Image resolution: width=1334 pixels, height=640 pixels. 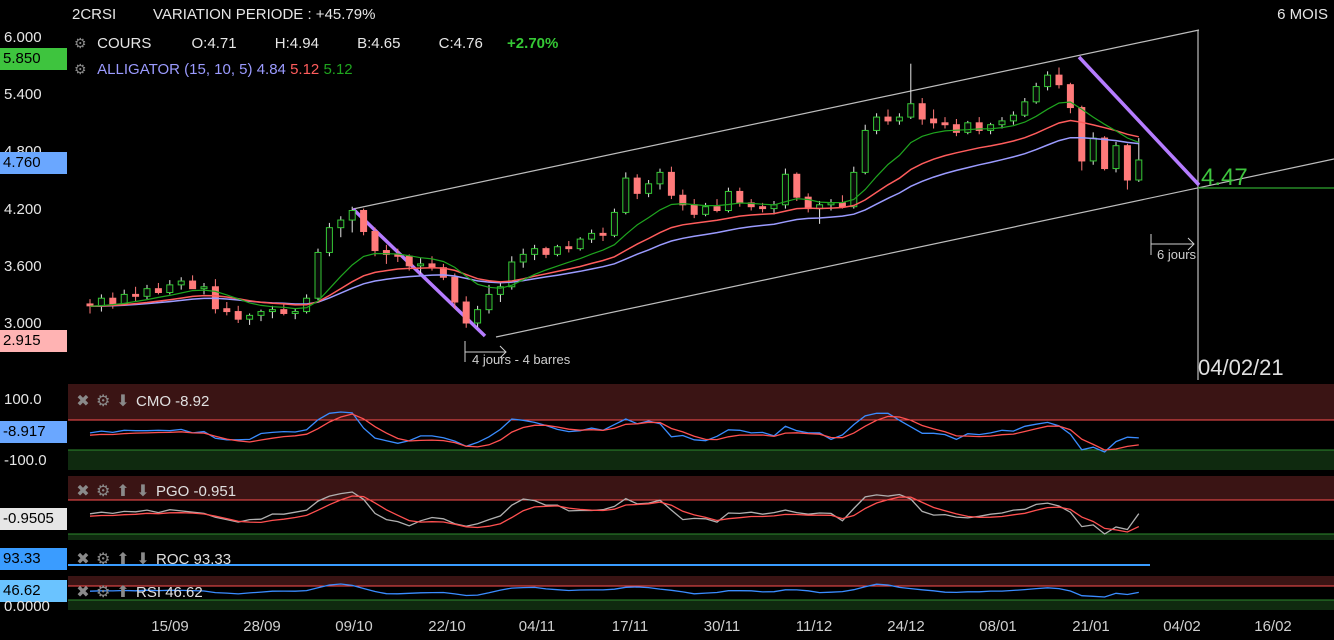 What do you see at coordinates (271, 69) in the screenshot?
I see `alligator-jaw-value: 4.84` at bounding box center [271, 69].